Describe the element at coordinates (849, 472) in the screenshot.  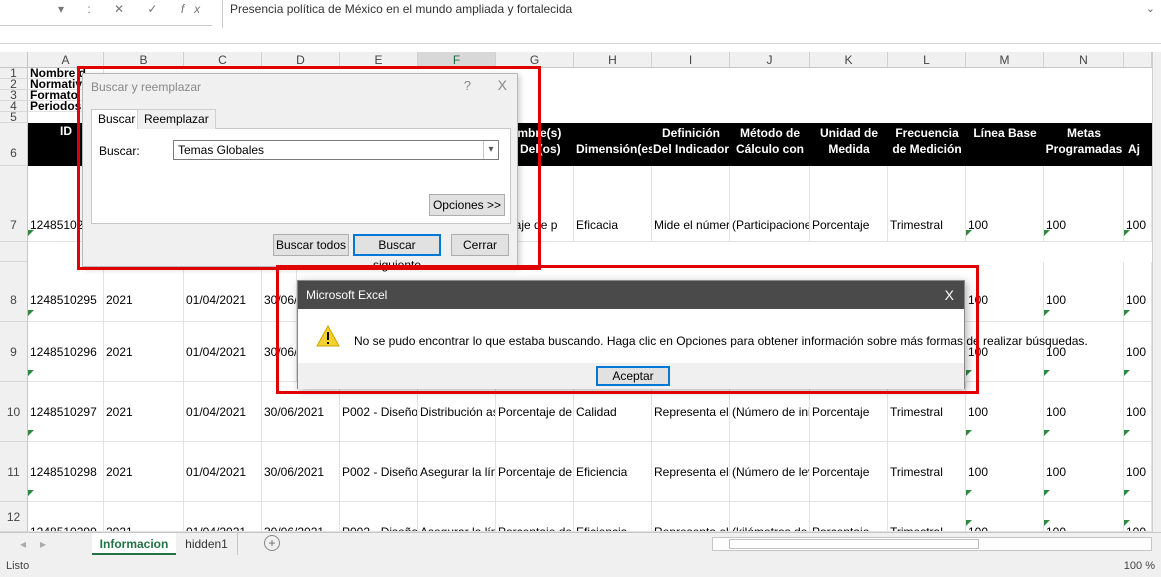
I see `cell-k11: Porcentaje` at that location.